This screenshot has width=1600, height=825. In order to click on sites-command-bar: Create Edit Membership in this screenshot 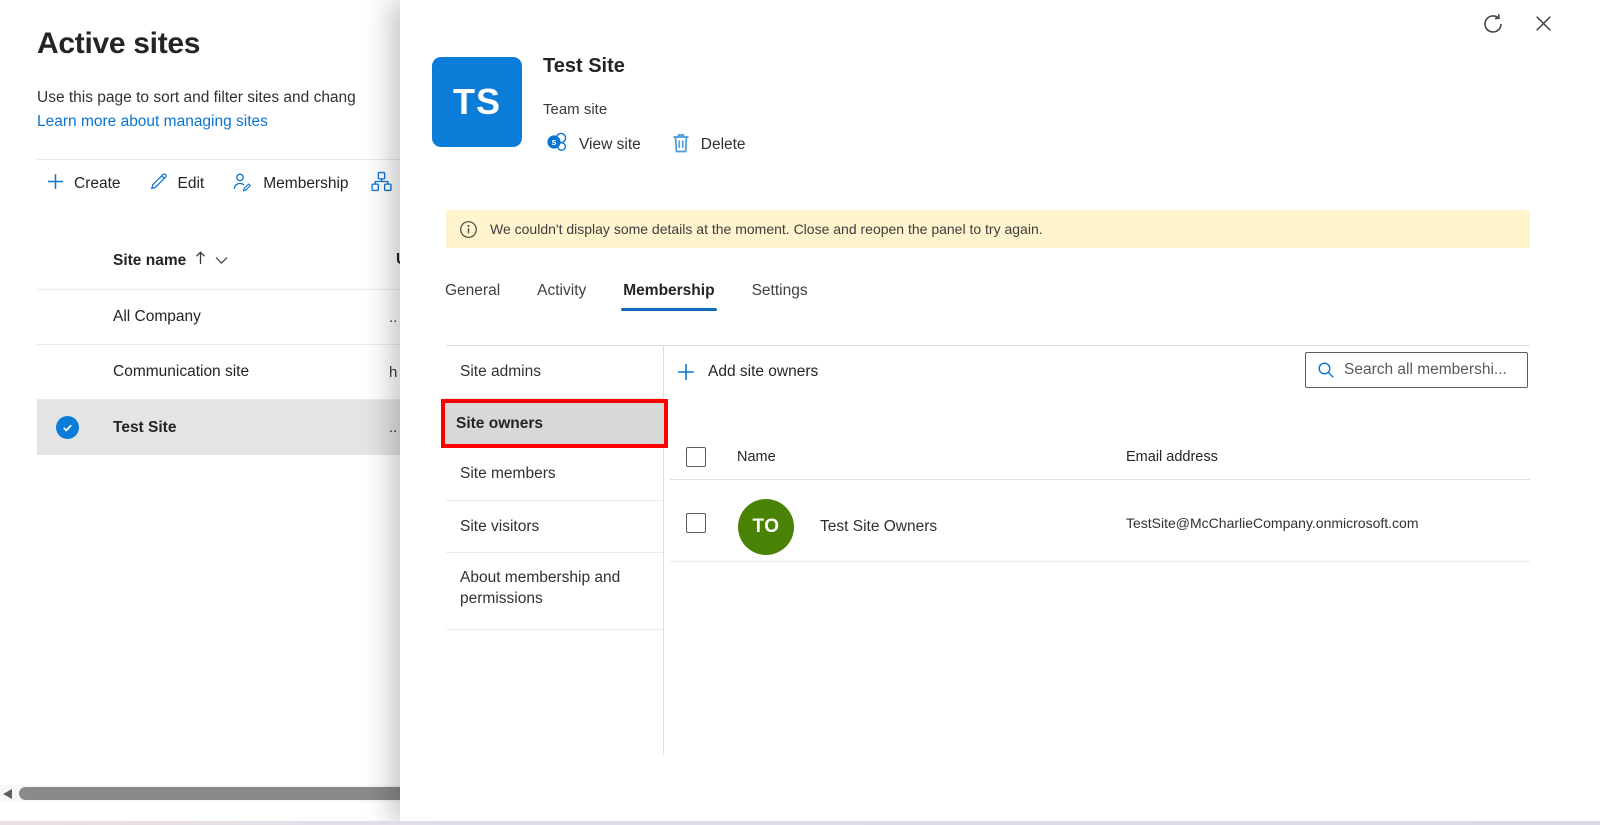, I will do `click(219, 184)`.